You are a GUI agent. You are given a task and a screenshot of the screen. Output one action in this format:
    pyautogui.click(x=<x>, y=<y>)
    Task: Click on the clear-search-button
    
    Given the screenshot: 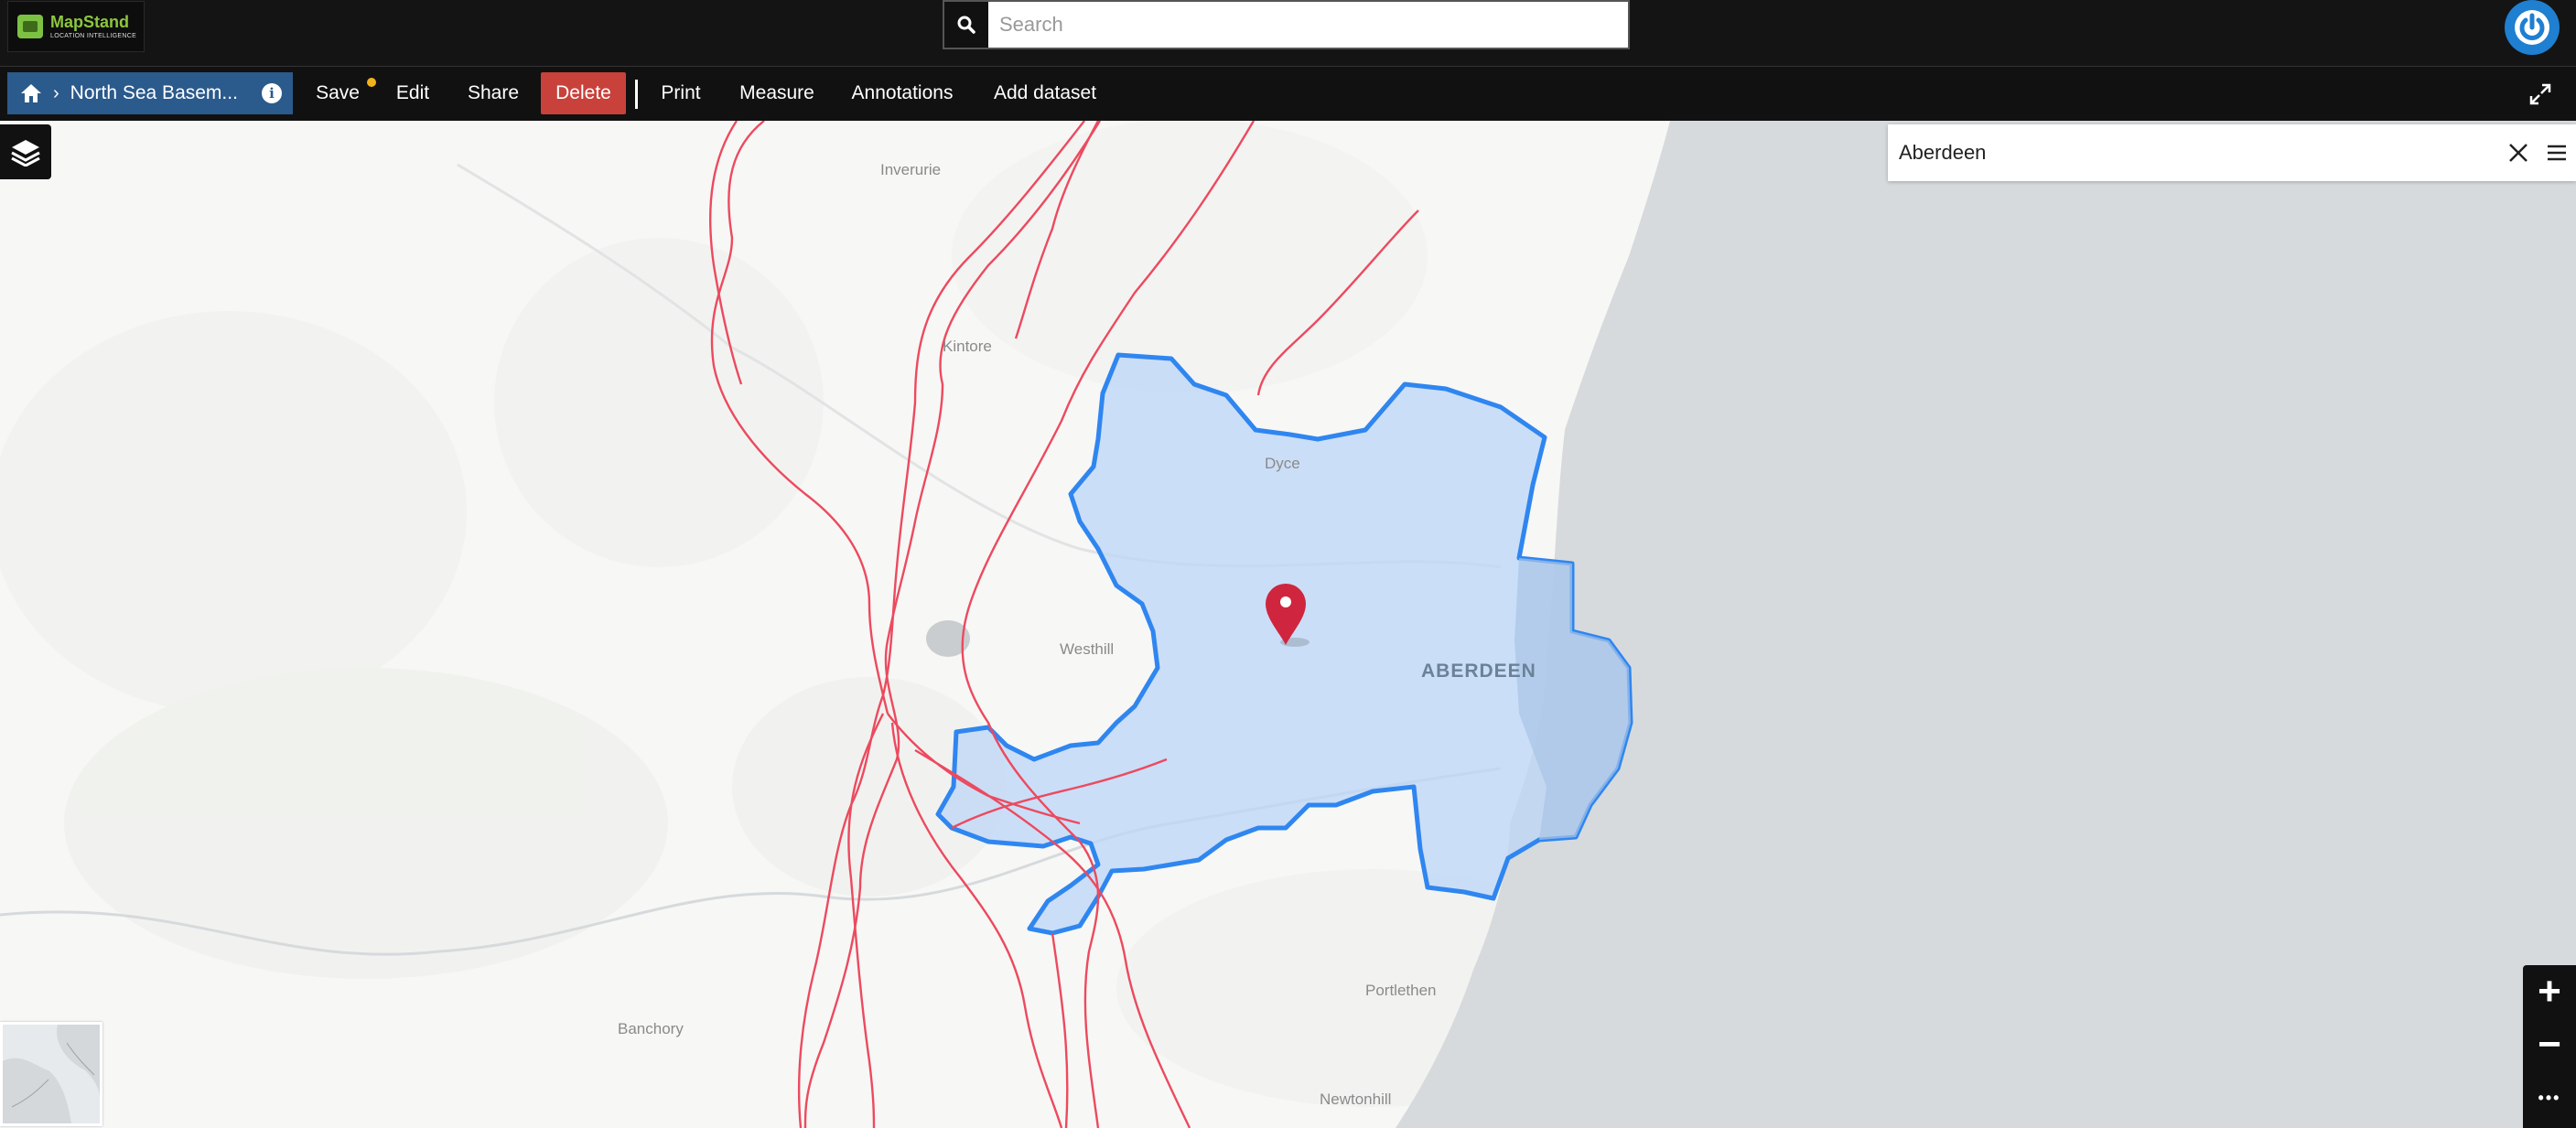 What is the action you would take?
    pyautogui.click(x=2518, y=153)
    